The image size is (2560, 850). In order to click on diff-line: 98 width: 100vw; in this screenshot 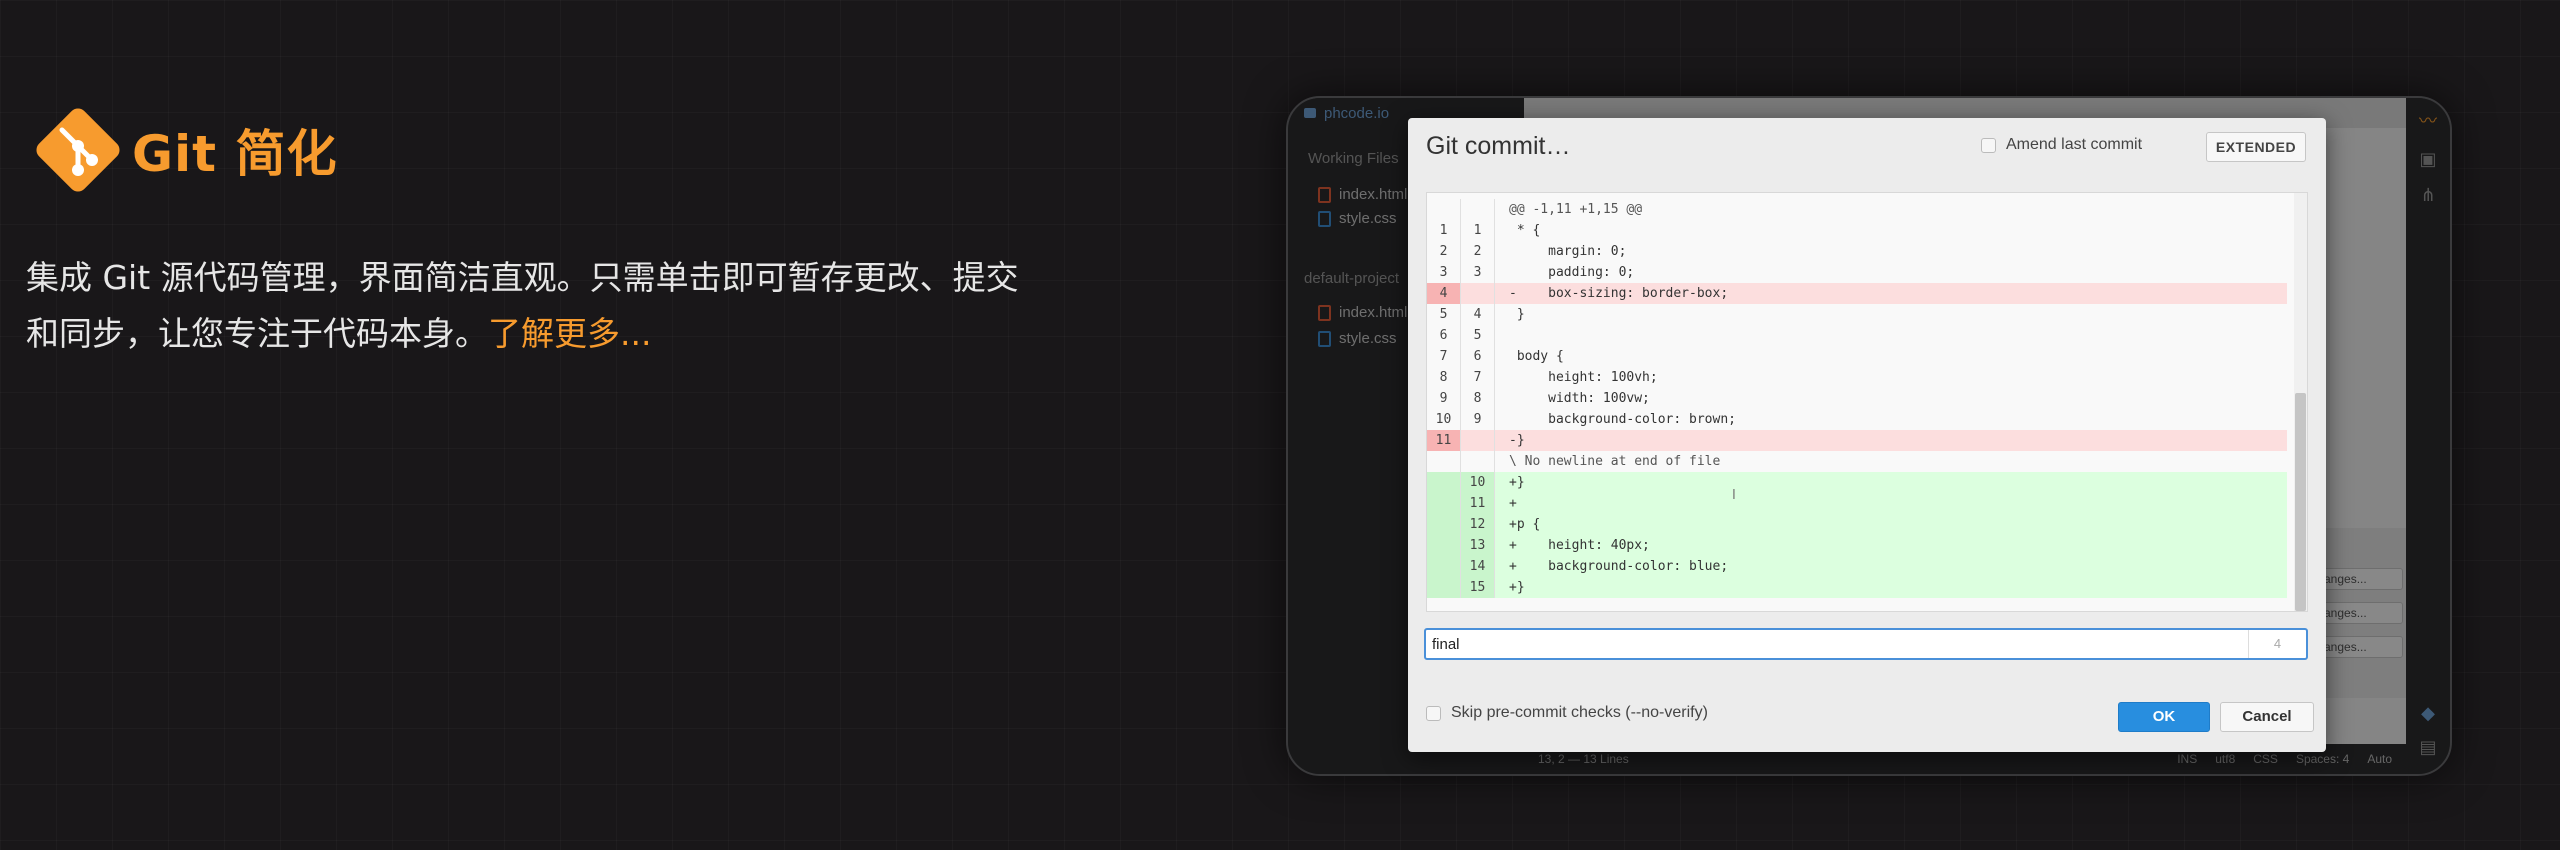, I will do `click(1857, 398)`.